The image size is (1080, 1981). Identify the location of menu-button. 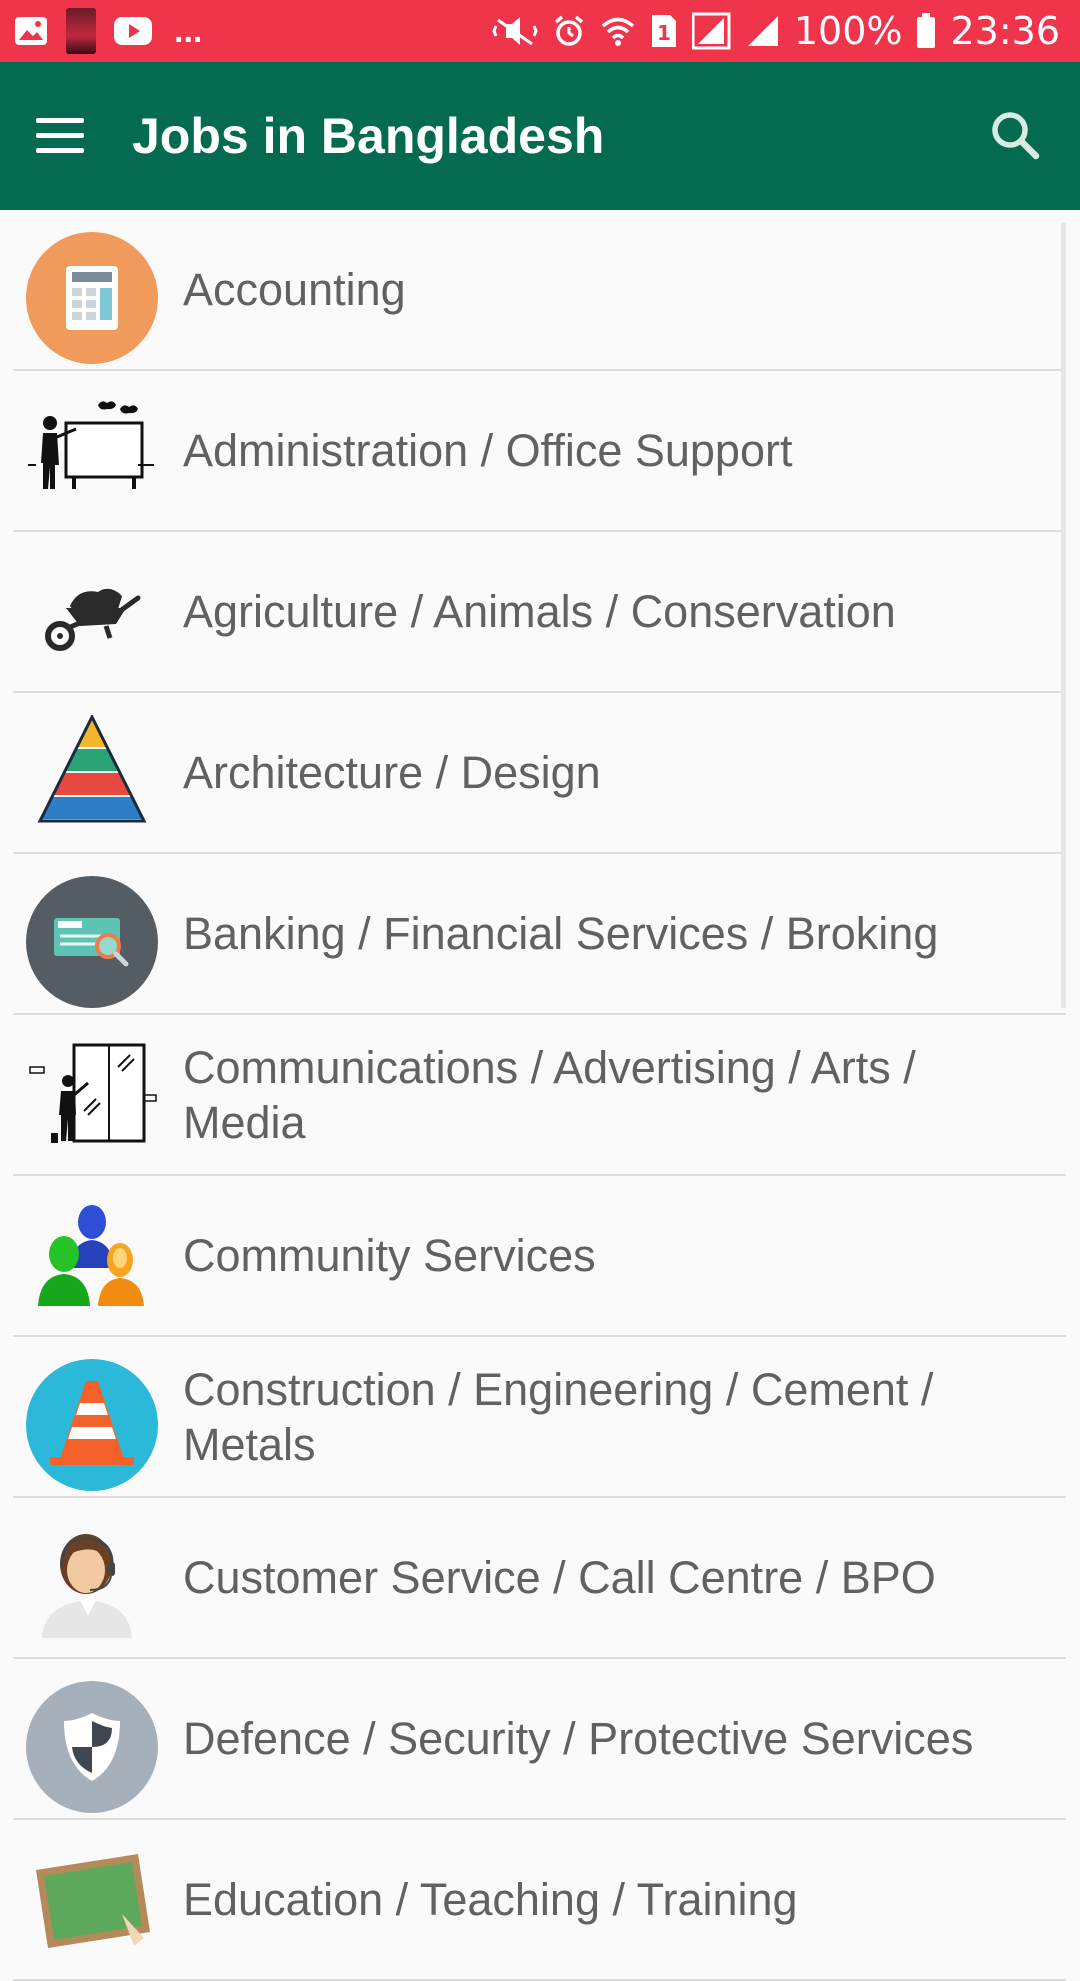
(60, 136).